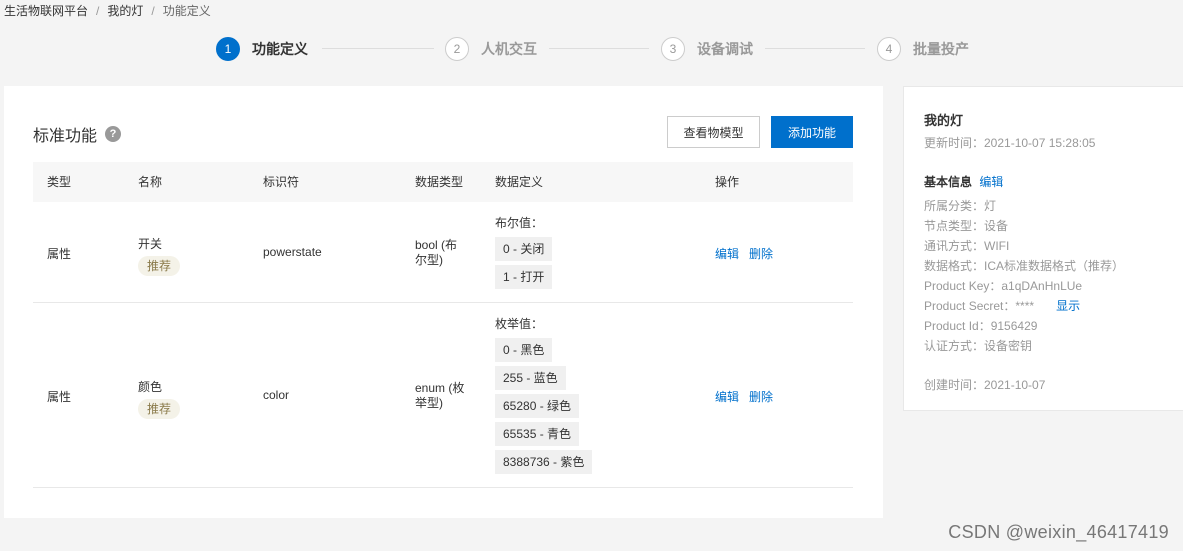  Describe the element at coordinates (524, 350) in the screenshot. I see `definition-value: 0 - 黑色` at that location.